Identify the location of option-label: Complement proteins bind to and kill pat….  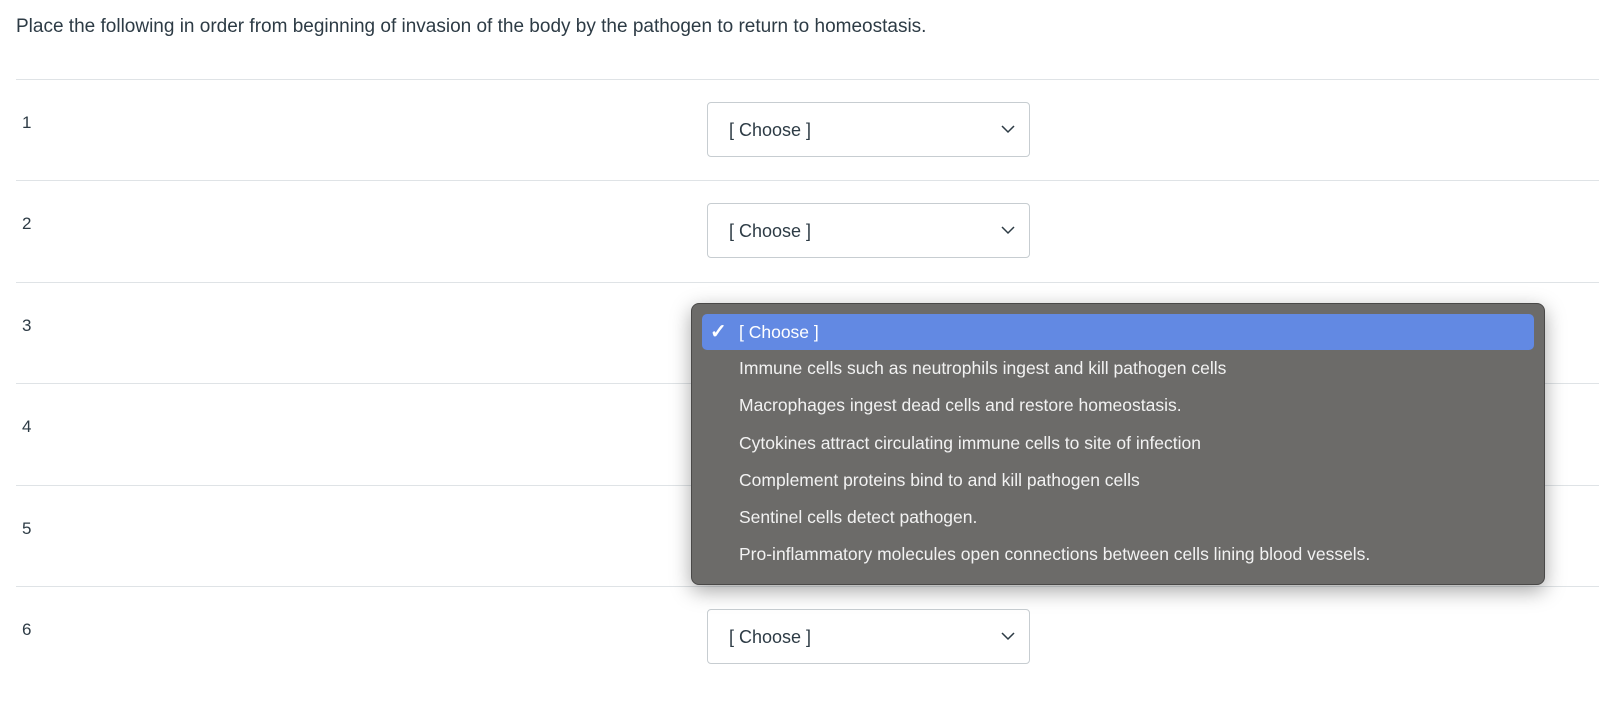
(939, 479).